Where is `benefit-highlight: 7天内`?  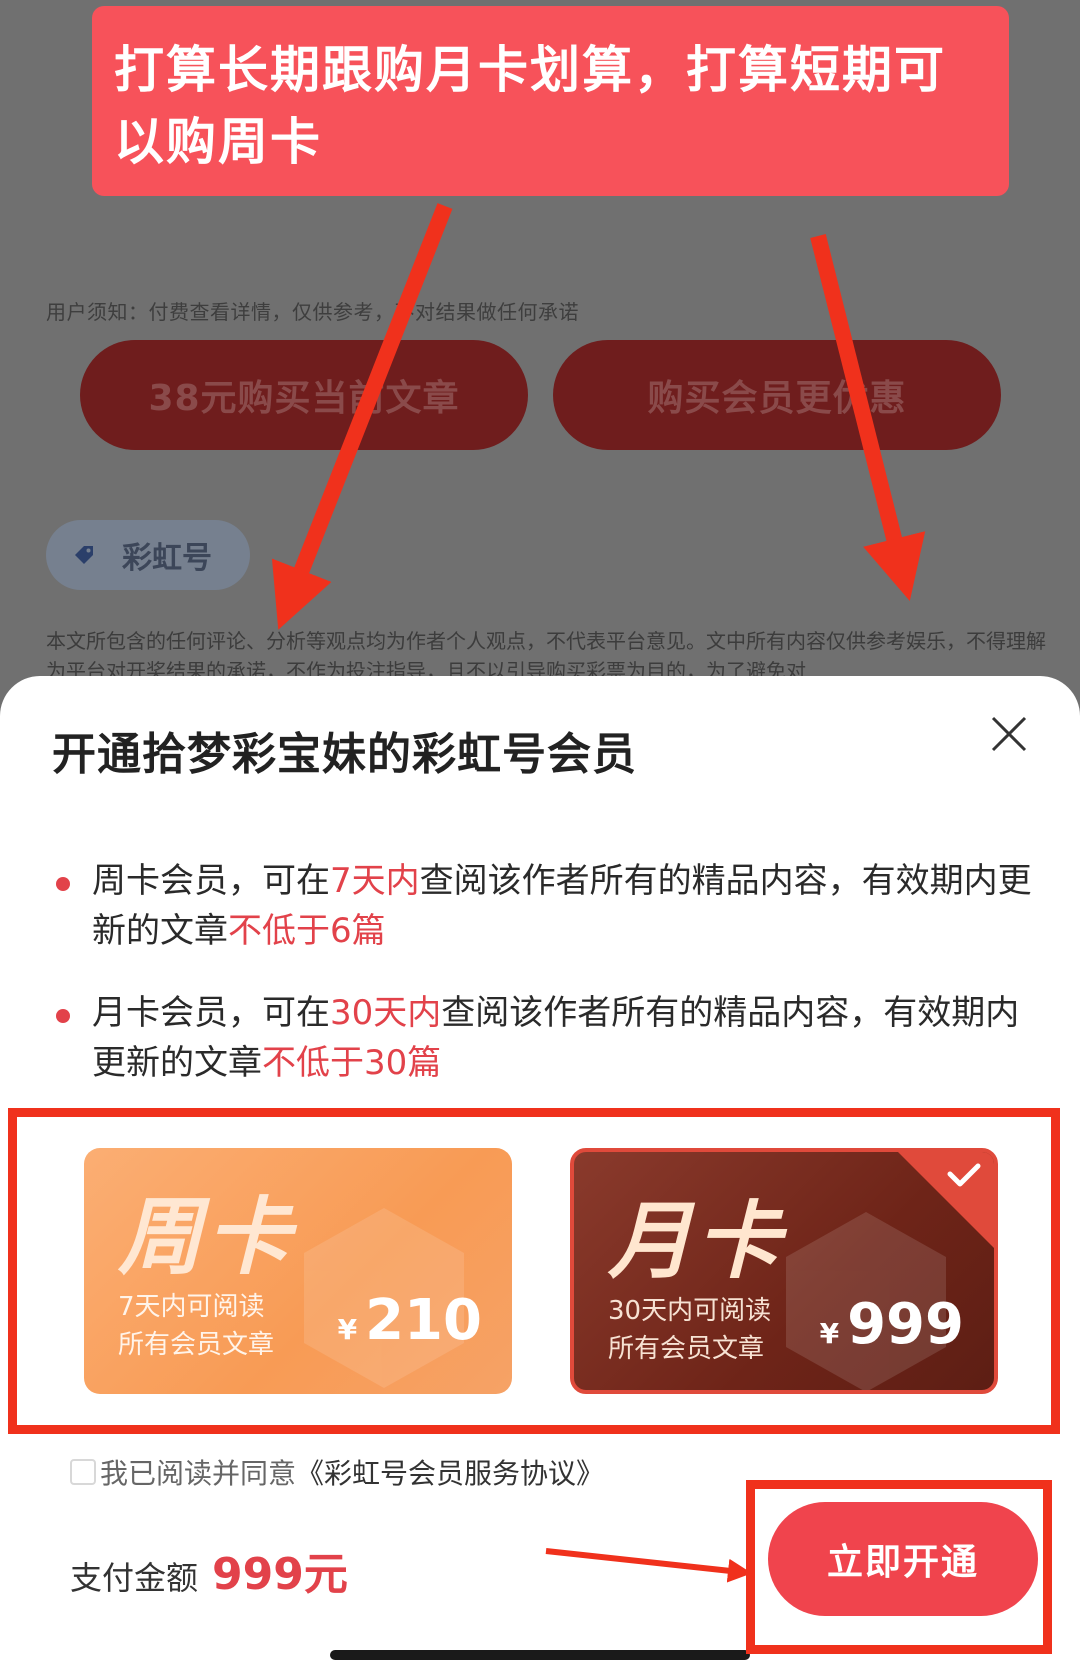 benefit-highlight: 7天内 is located at coordinates (375, 881).